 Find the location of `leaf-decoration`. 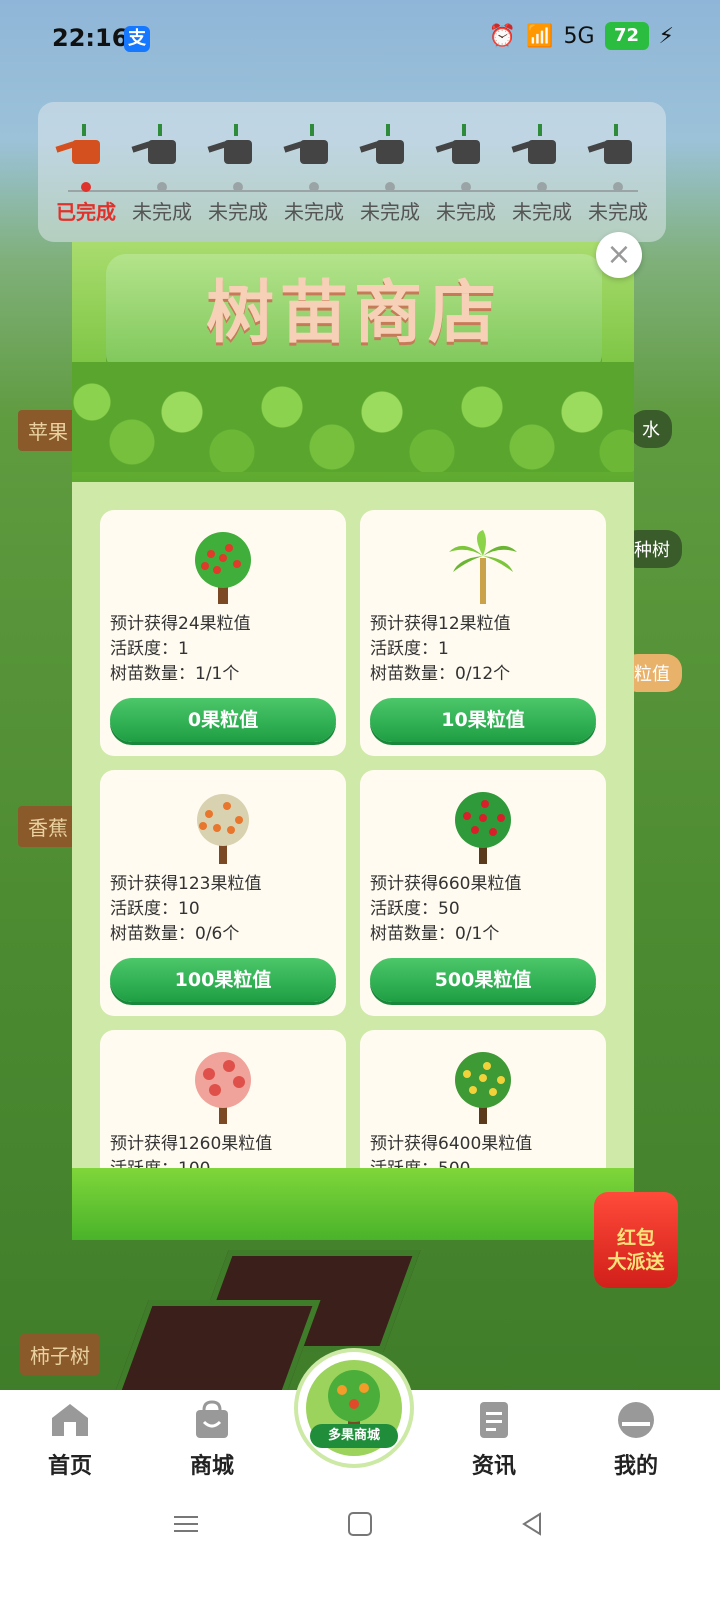

leaf-decoration is located at coordinates (353, 417).